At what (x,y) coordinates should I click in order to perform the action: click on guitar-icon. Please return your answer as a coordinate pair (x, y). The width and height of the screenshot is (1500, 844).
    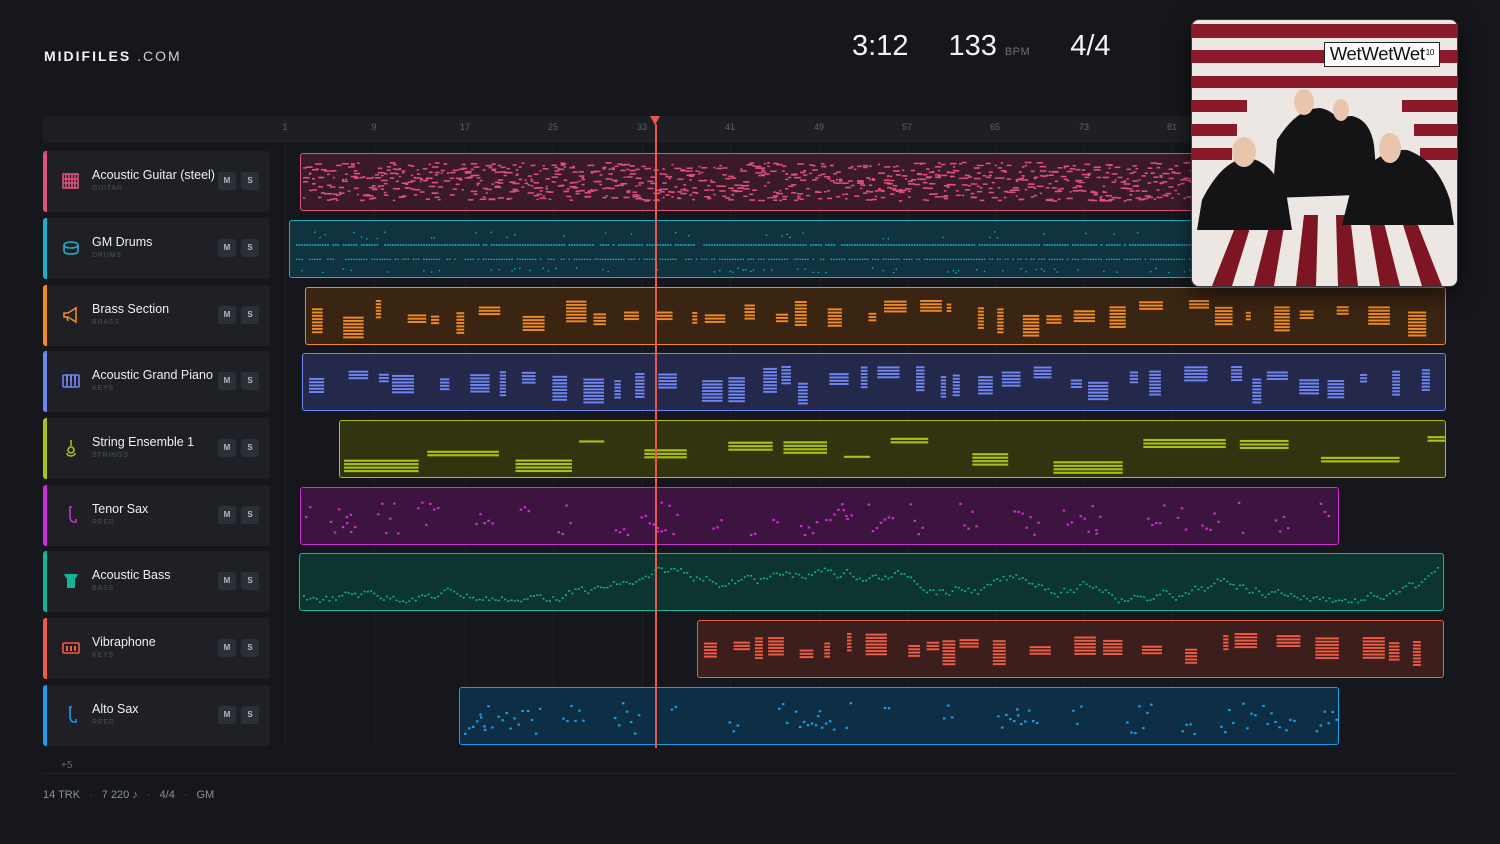
    Looking at the image, I should click on (71, 181).